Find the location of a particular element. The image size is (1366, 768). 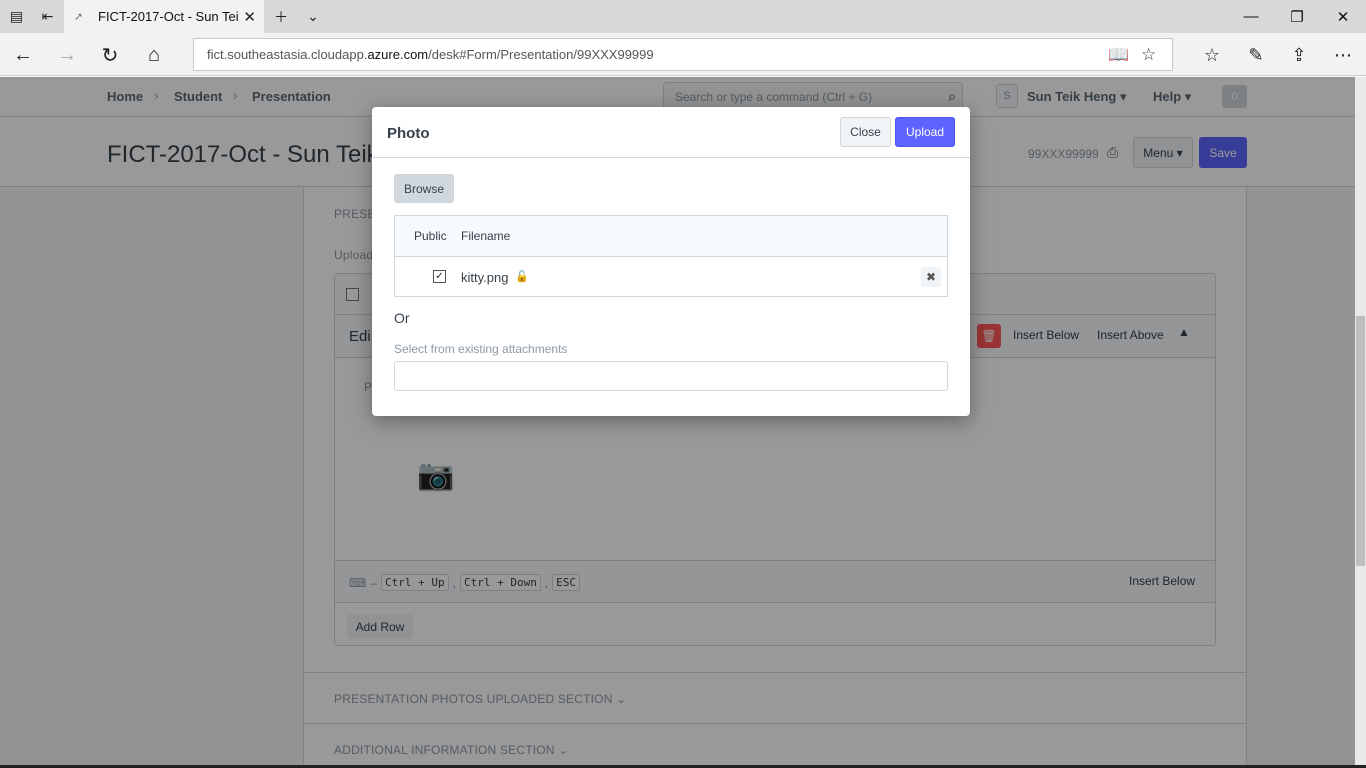

window-close-icon: ✕ is located at coordinates (1343, 16).